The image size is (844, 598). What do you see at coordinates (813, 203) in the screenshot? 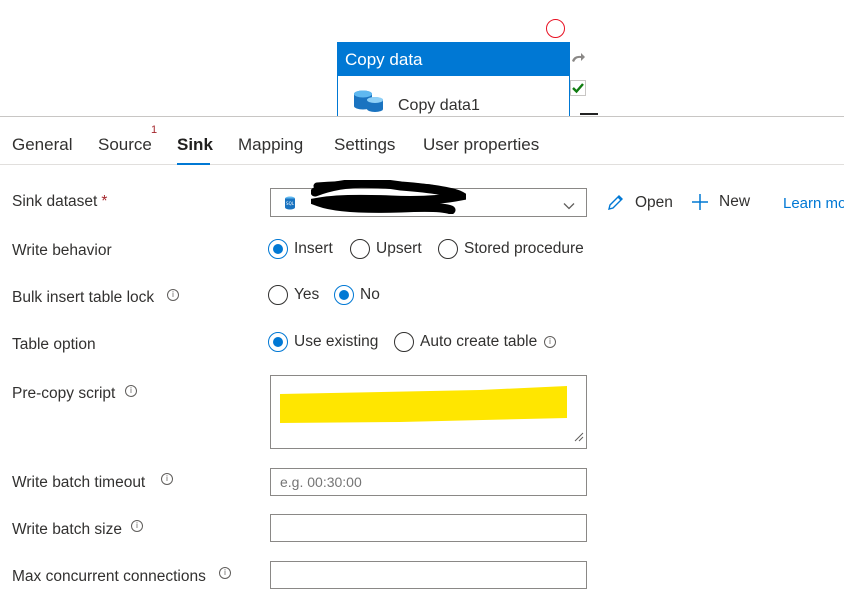
I see `learn-more-link: Learn mo` at bounding box center [813, 203].